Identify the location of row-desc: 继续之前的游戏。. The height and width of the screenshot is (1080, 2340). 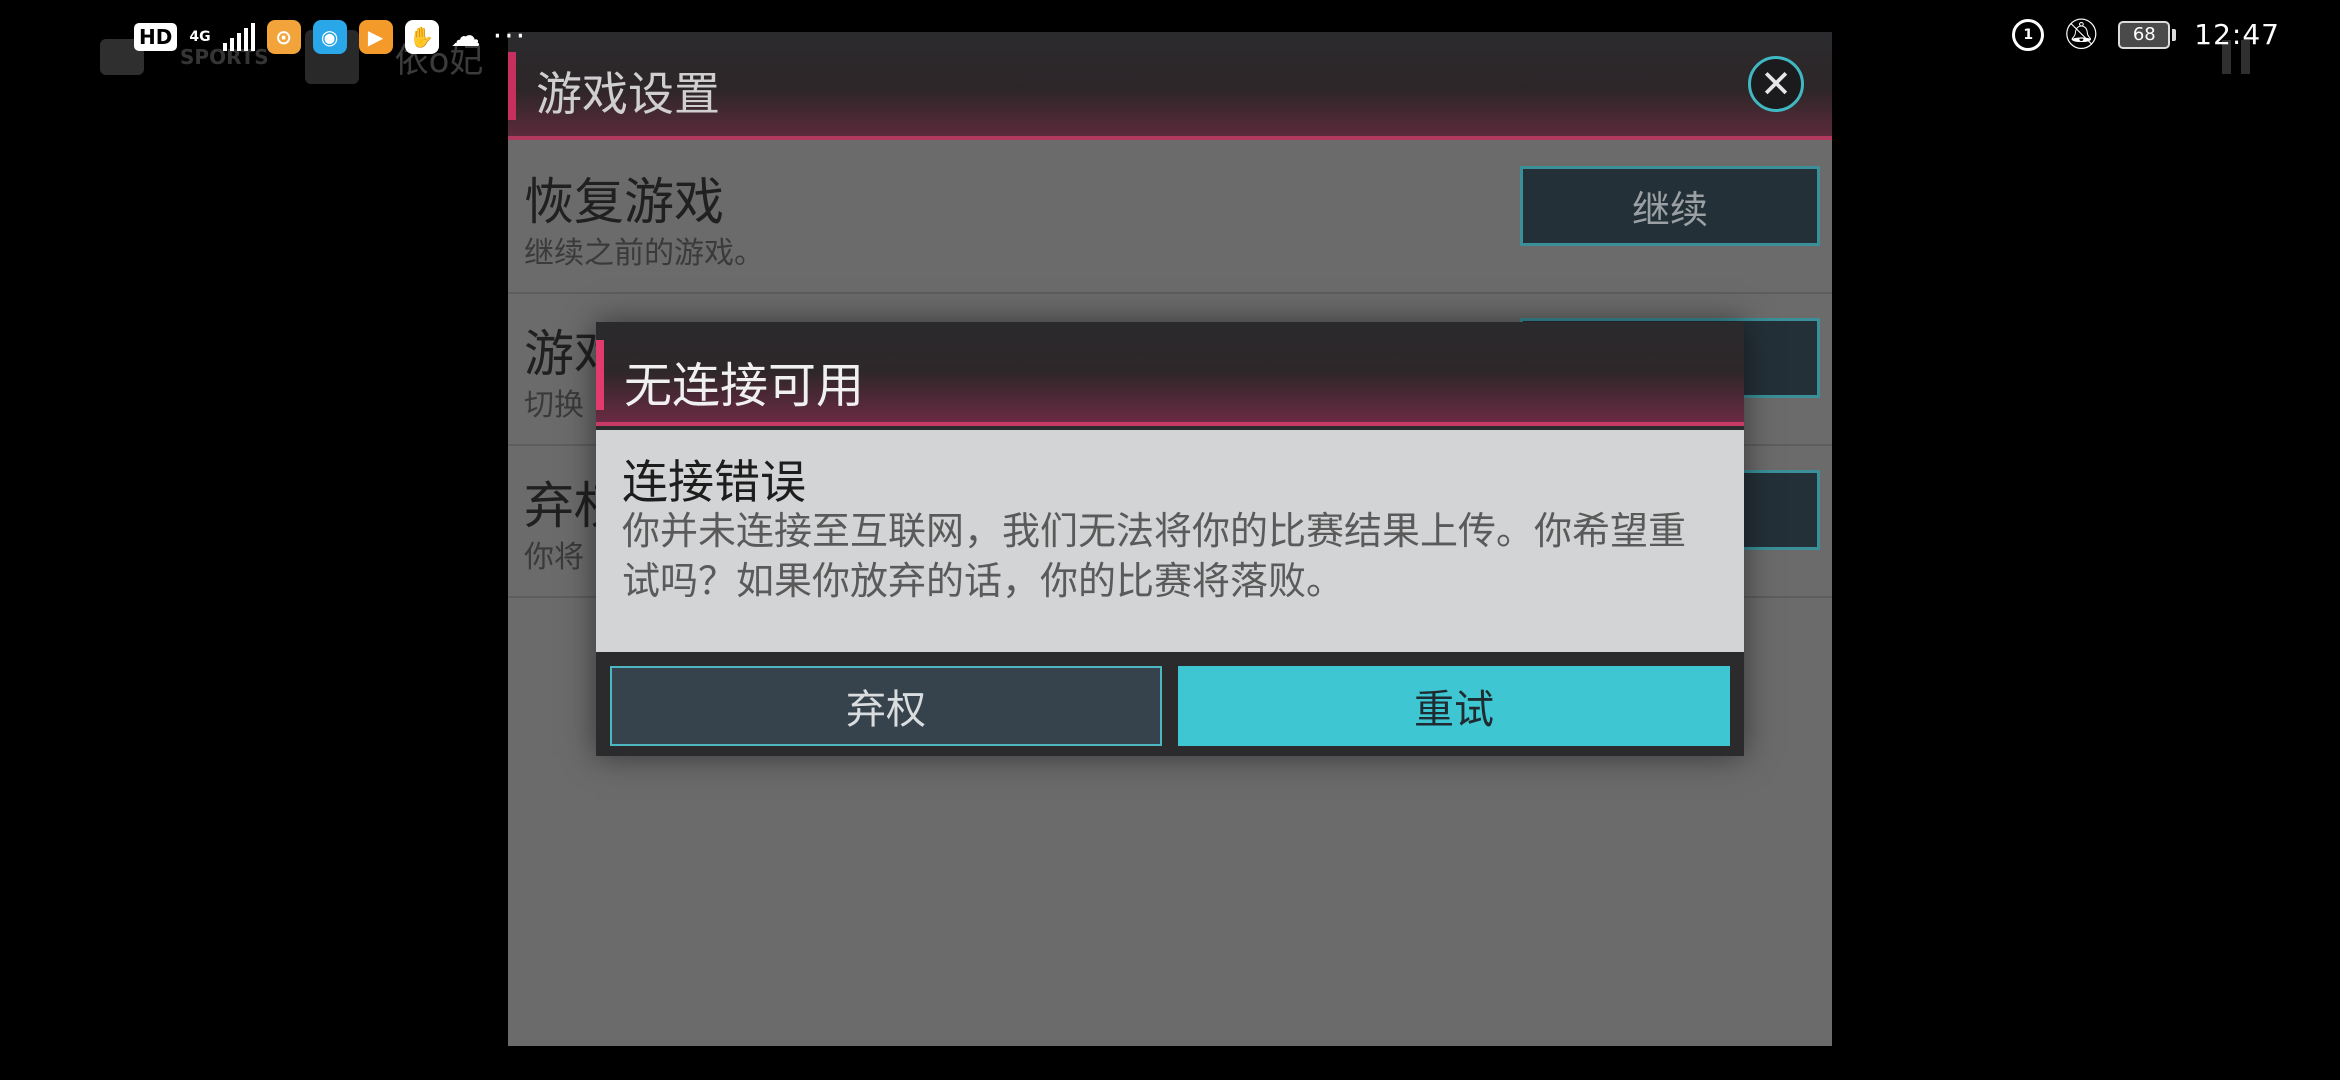
(644, 253).